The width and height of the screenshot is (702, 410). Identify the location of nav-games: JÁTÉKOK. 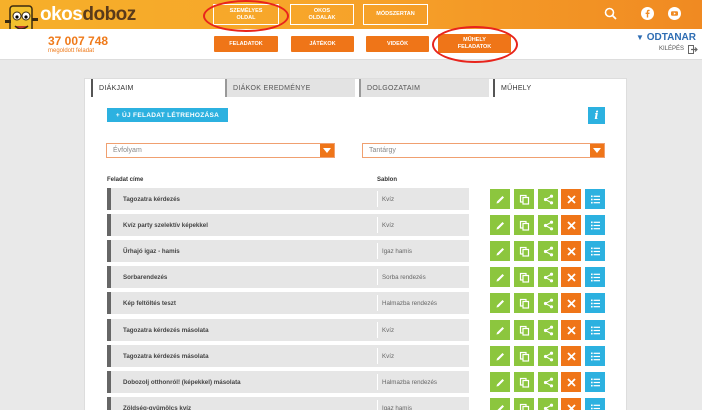
(322, 44).